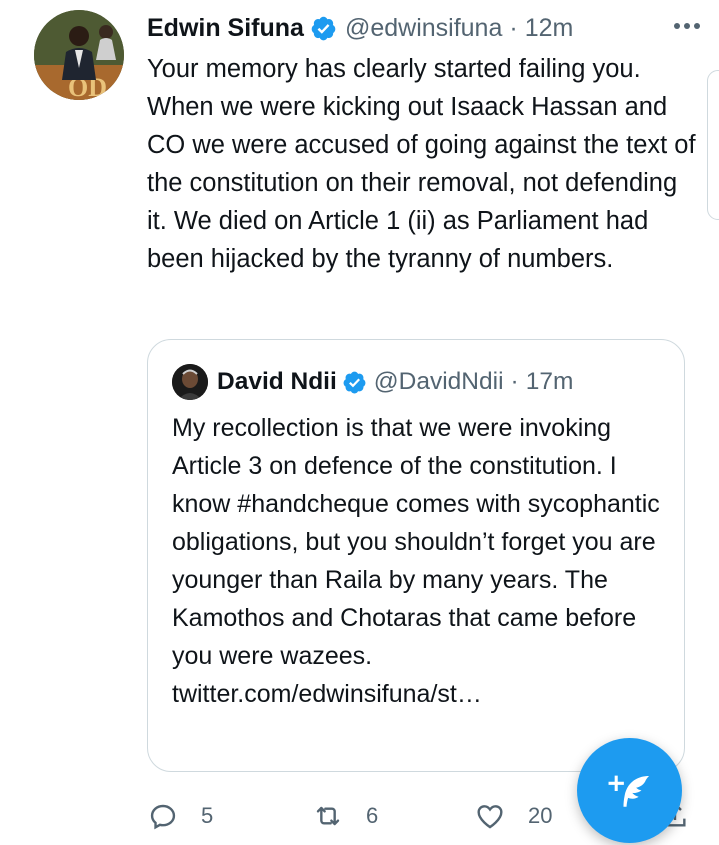 The width and height of the screenshot is (719, 845). What do you see at coordinates (423, 28) in the screenshot?
I see `author-handle: @edwinsifuna` at bounding box center [423, 28].